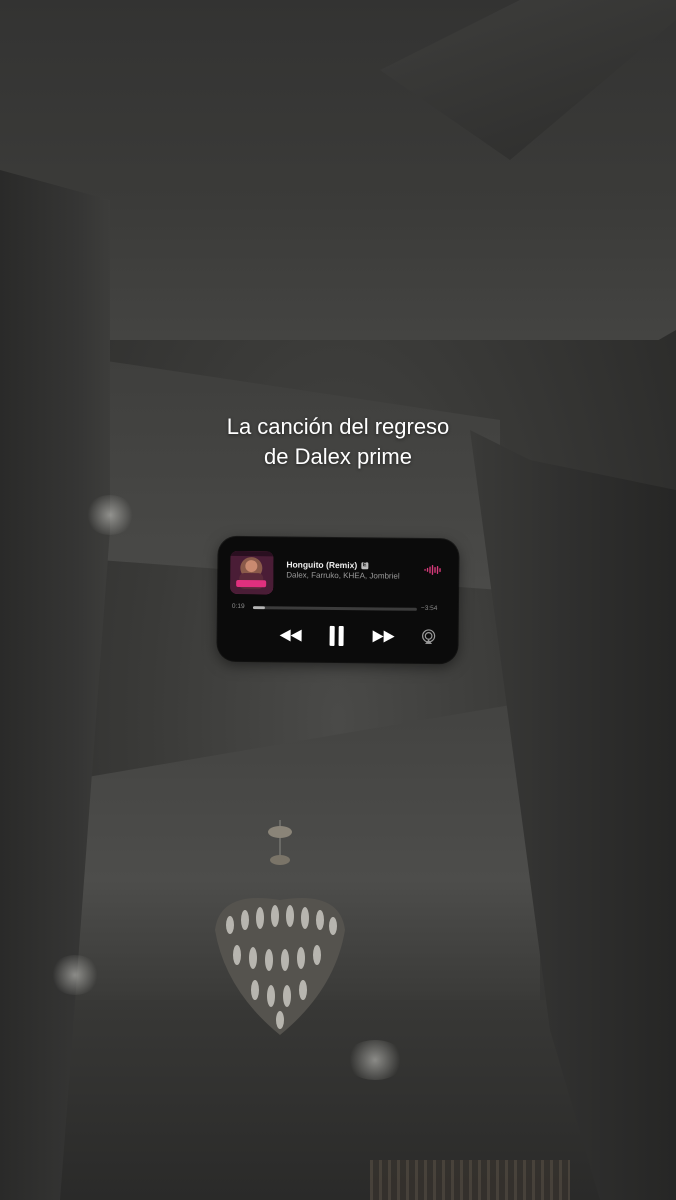  I want to click on track-title-text: Honguito (Remix), so click(322, 565).